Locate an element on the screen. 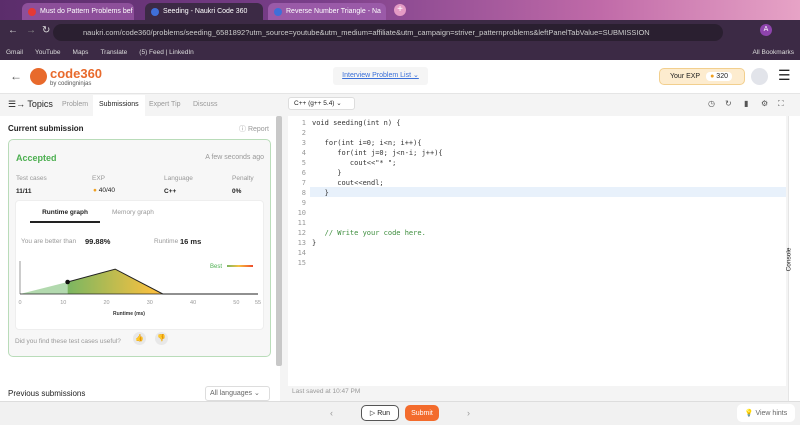  exp-badge: Your EXP ● 320 is located at coordinates (702, 76).